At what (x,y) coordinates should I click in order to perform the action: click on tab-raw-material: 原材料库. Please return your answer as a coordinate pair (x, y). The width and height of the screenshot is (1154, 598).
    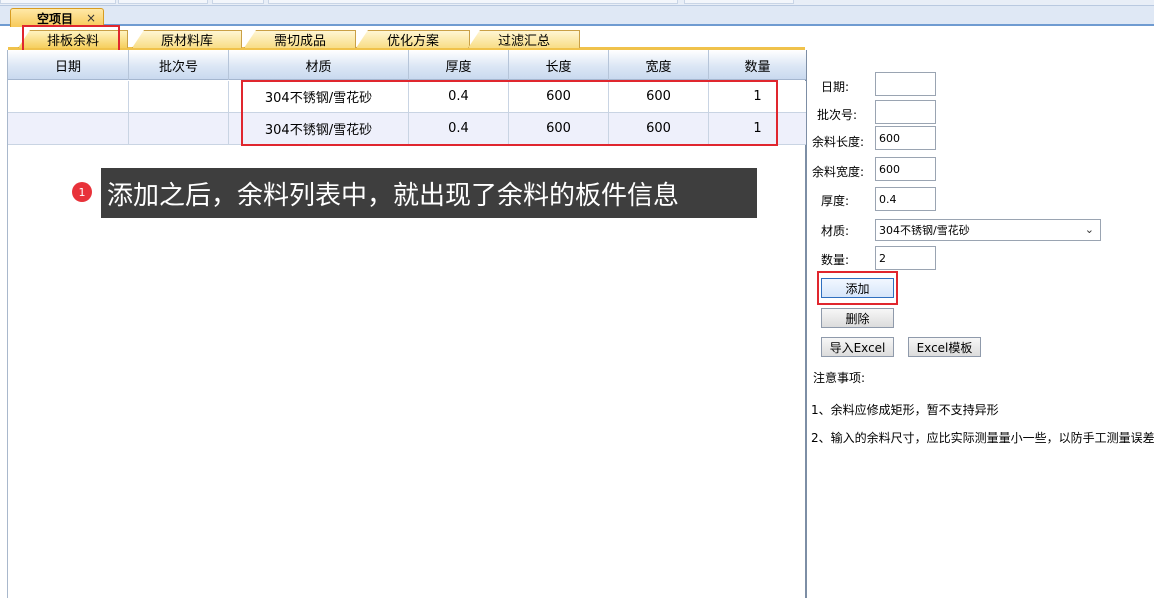
    Looking at the image, I should click on (187, 39).